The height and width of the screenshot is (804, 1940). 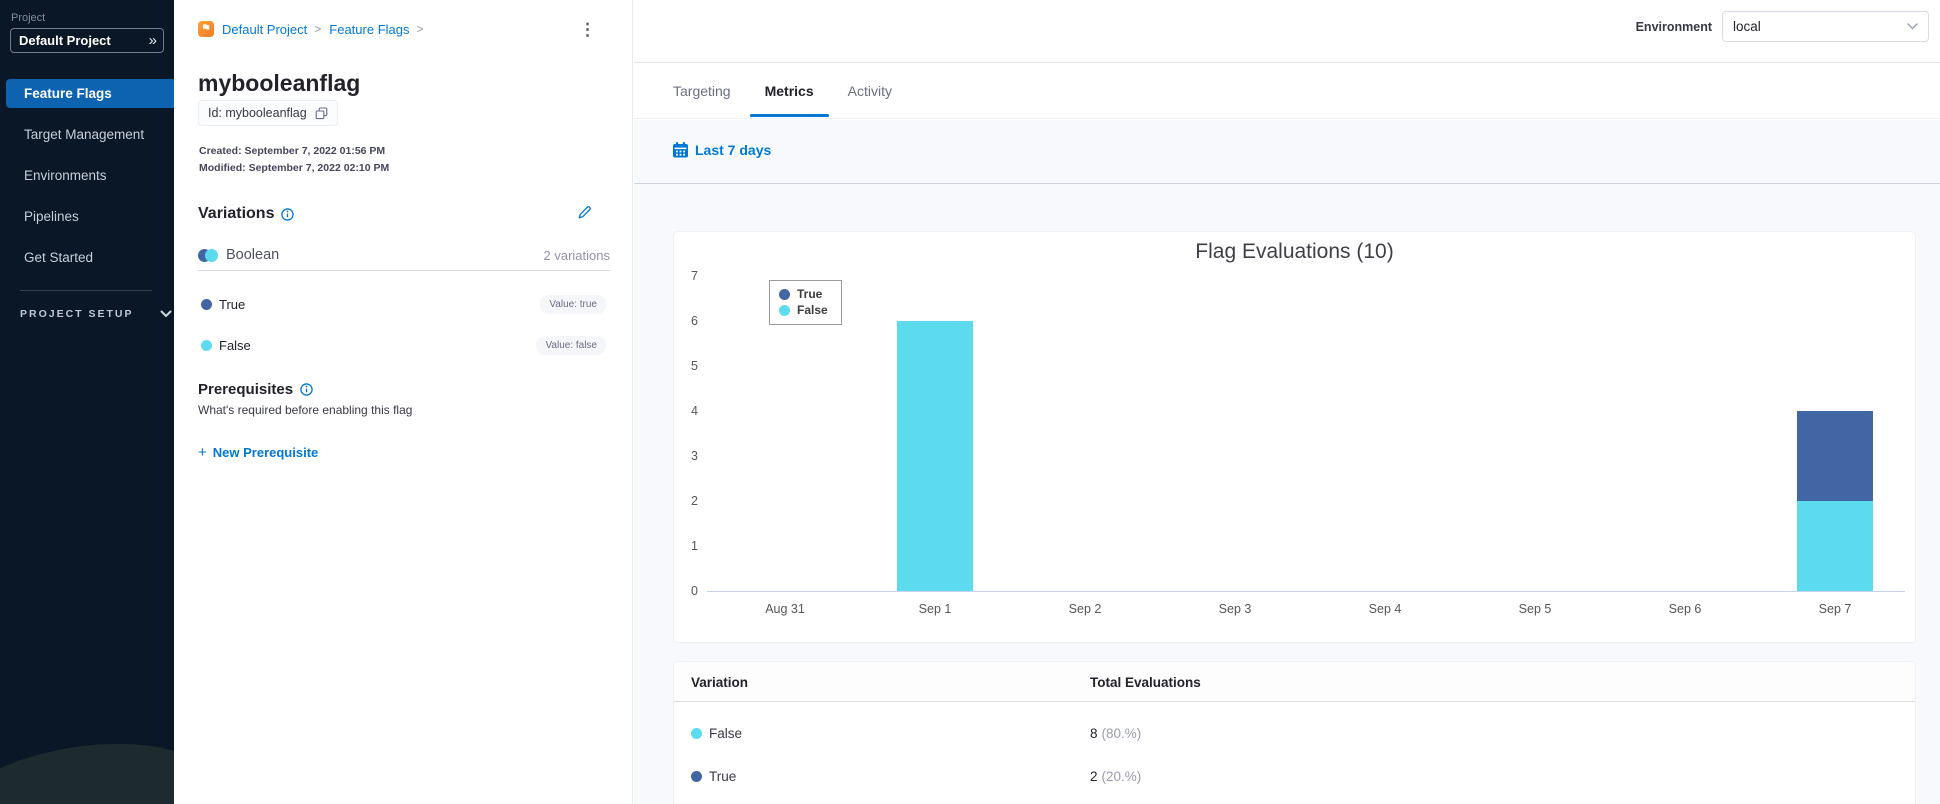 I want to click on prerequisites-heading: Prerequisites, so click(x=246, y=389).